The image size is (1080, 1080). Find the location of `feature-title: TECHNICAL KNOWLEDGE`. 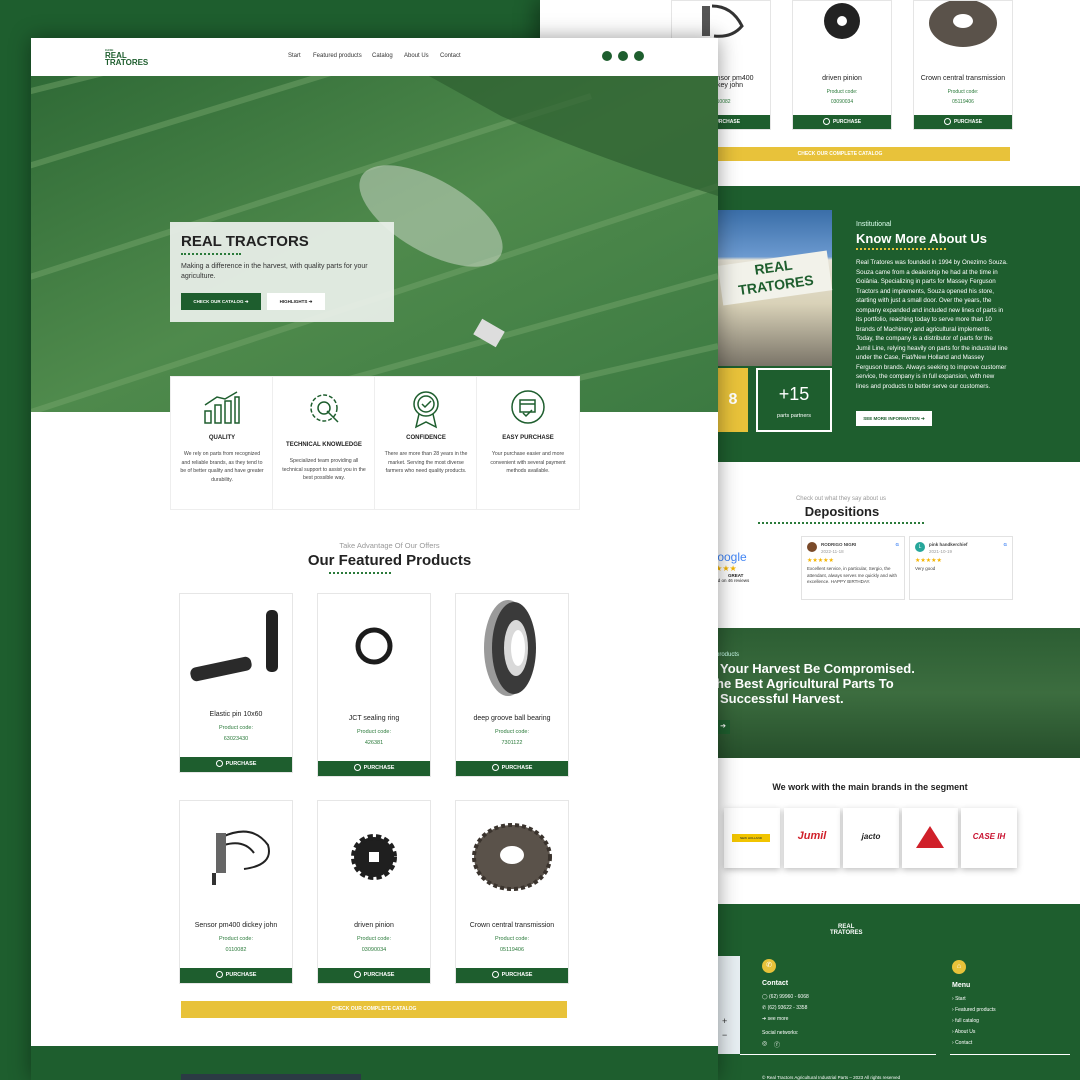

feature-title: TECHNICAL KNOWLEDGE is located at coordinates (324, 445).